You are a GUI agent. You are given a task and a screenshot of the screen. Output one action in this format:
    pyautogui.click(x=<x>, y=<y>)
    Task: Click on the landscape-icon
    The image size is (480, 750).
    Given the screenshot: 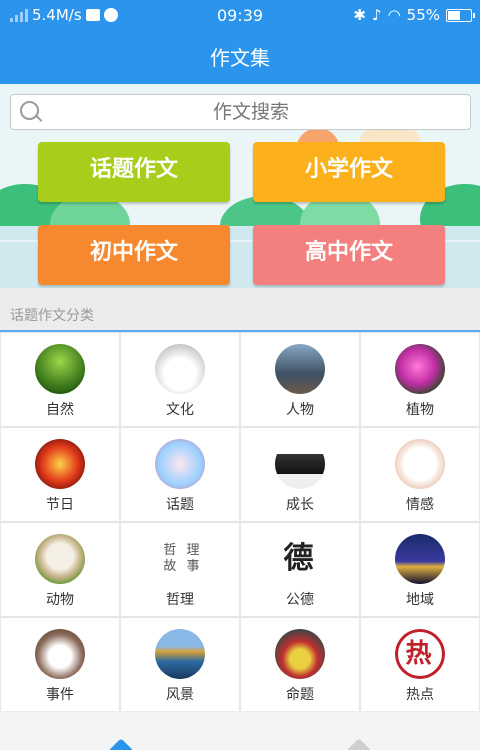 What is the action you would take?
    pyautogui.click(x=180, y=654)
    